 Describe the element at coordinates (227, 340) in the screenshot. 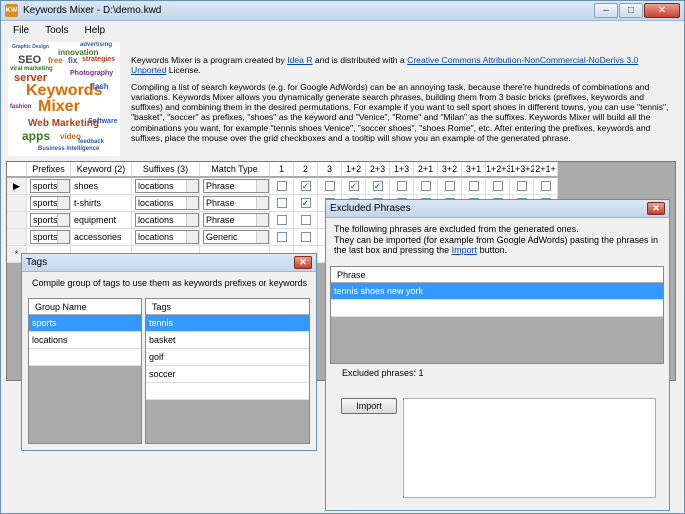

I see `tag-row: basket` at that location.